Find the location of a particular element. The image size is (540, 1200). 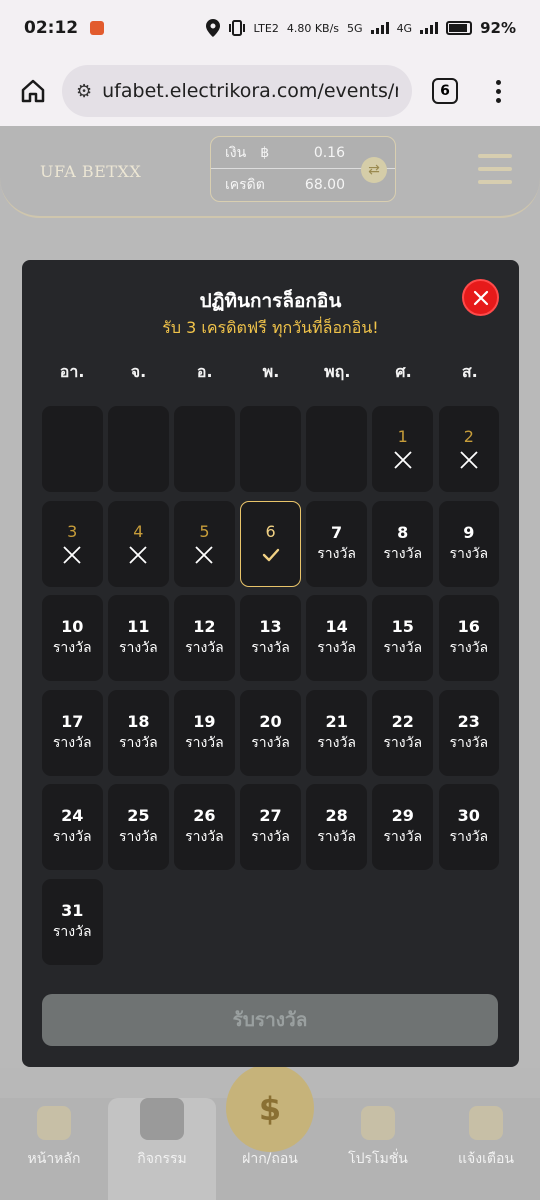

day-number: 30 is located at coordinates (468, 815).